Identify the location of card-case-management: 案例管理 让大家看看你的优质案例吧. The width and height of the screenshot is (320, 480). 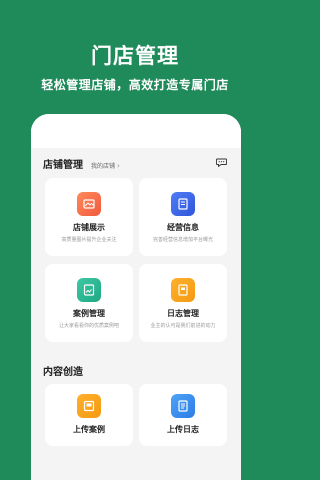
(89, 303).